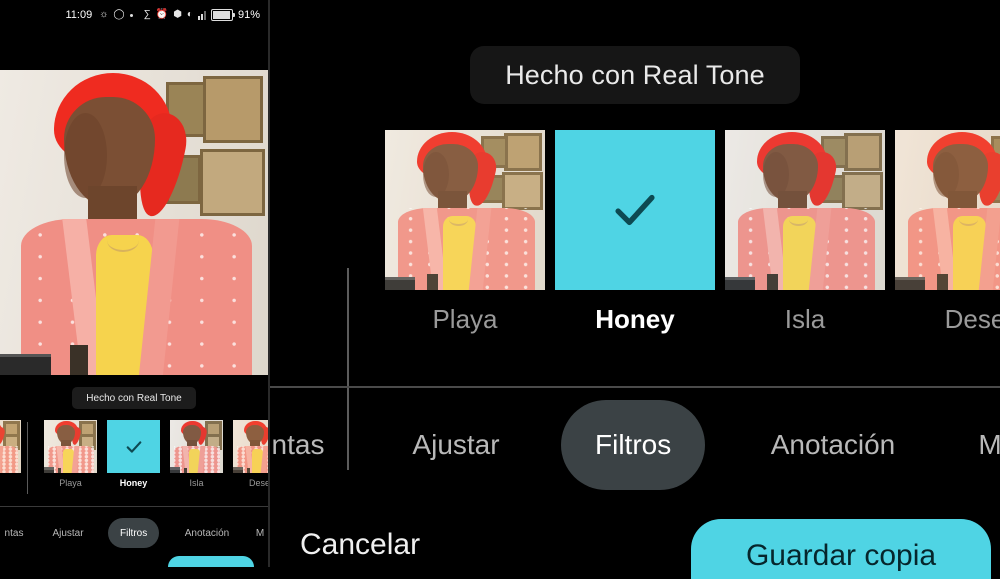  I want to click on circle-icon: ◯, so click(119, 14).